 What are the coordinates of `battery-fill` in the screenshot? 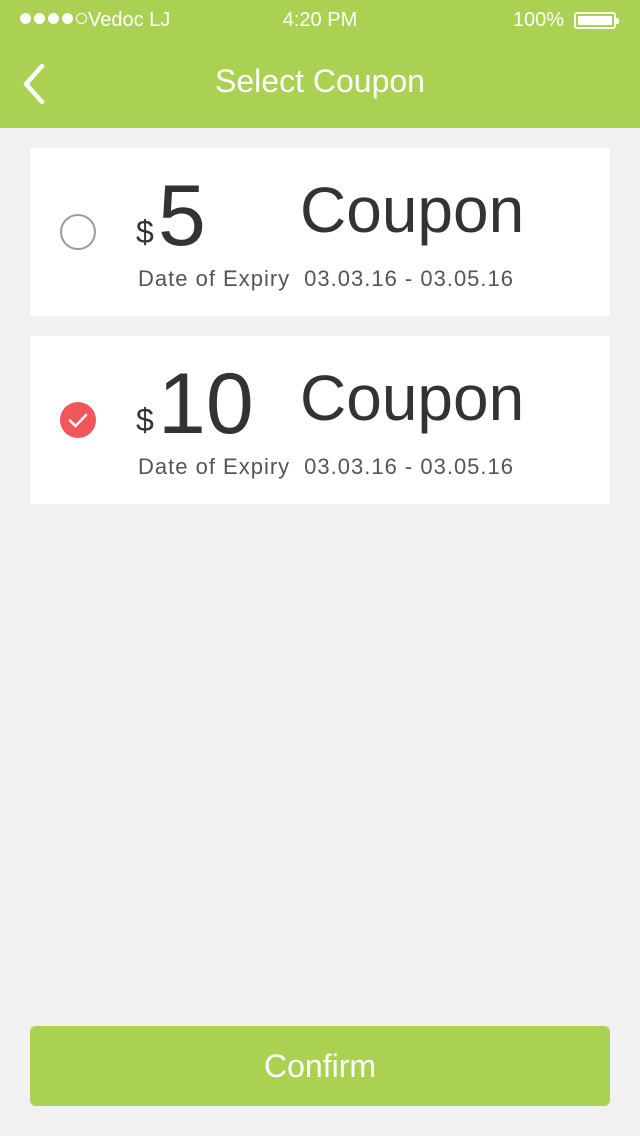 It's located at (595, 20).